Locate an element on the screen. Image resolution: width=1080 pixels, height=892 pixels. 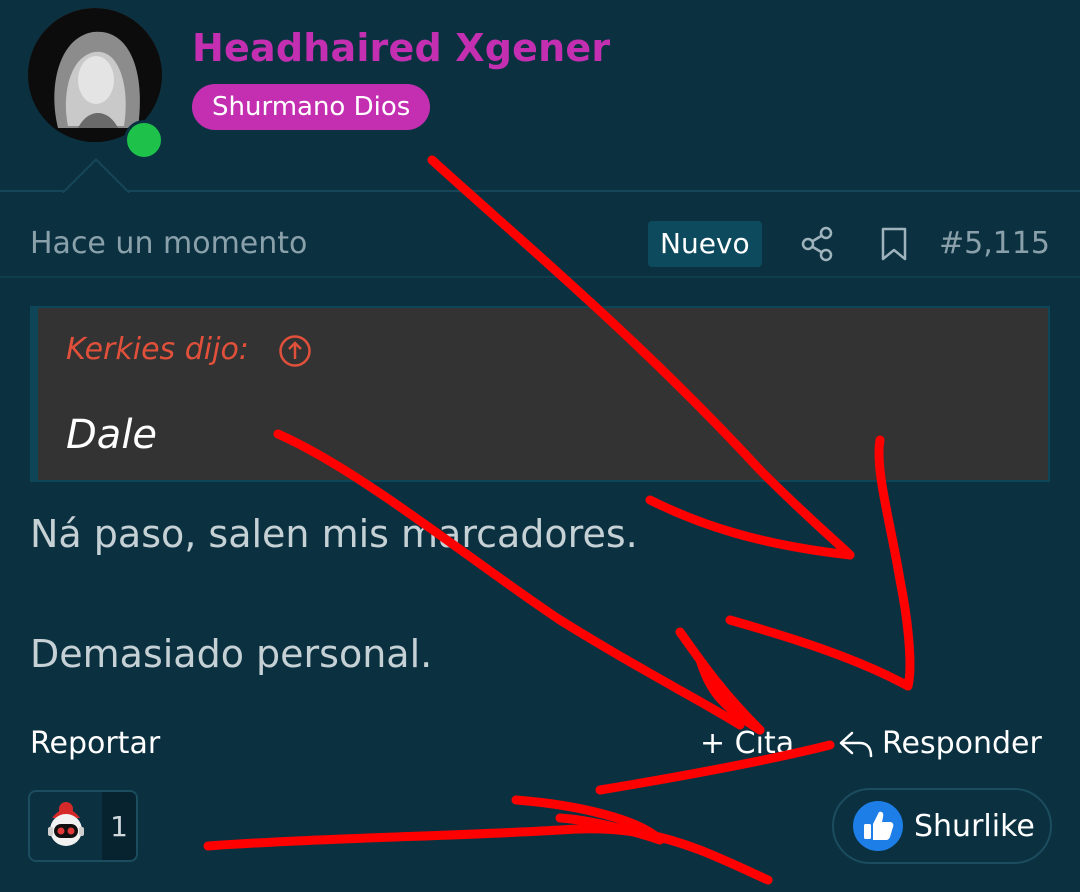
post-number-link: #5,115 is located at coordinates (994, 243).